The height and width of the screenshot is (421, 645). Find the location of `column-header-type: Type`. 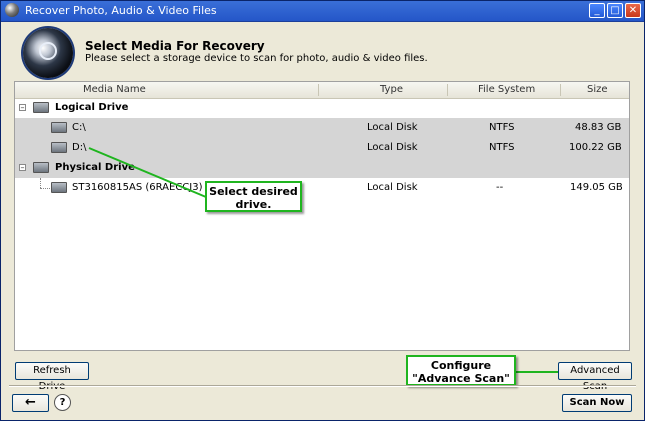

column-header-type: Type is located at coordinates (391, 89).